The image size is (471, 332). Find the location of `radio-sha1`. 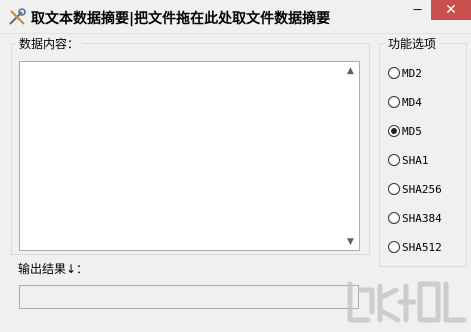

radio-sha1 is located at coordinates (394, 160).